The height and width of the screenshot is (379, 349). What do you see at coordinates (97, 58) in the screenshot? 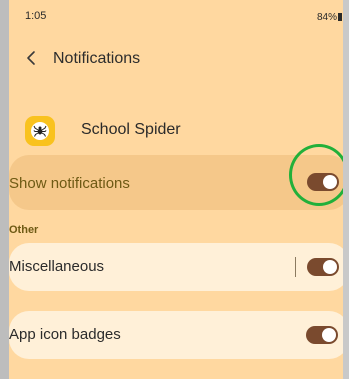
I see `page-title: Notifications` at bounding box center [97, 58].